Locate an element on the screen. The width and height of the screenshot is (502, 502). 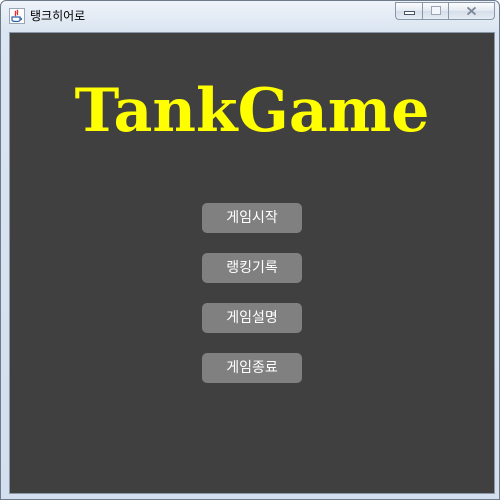
window-title: 탱크히어로 is located at coordinates (58, 16).